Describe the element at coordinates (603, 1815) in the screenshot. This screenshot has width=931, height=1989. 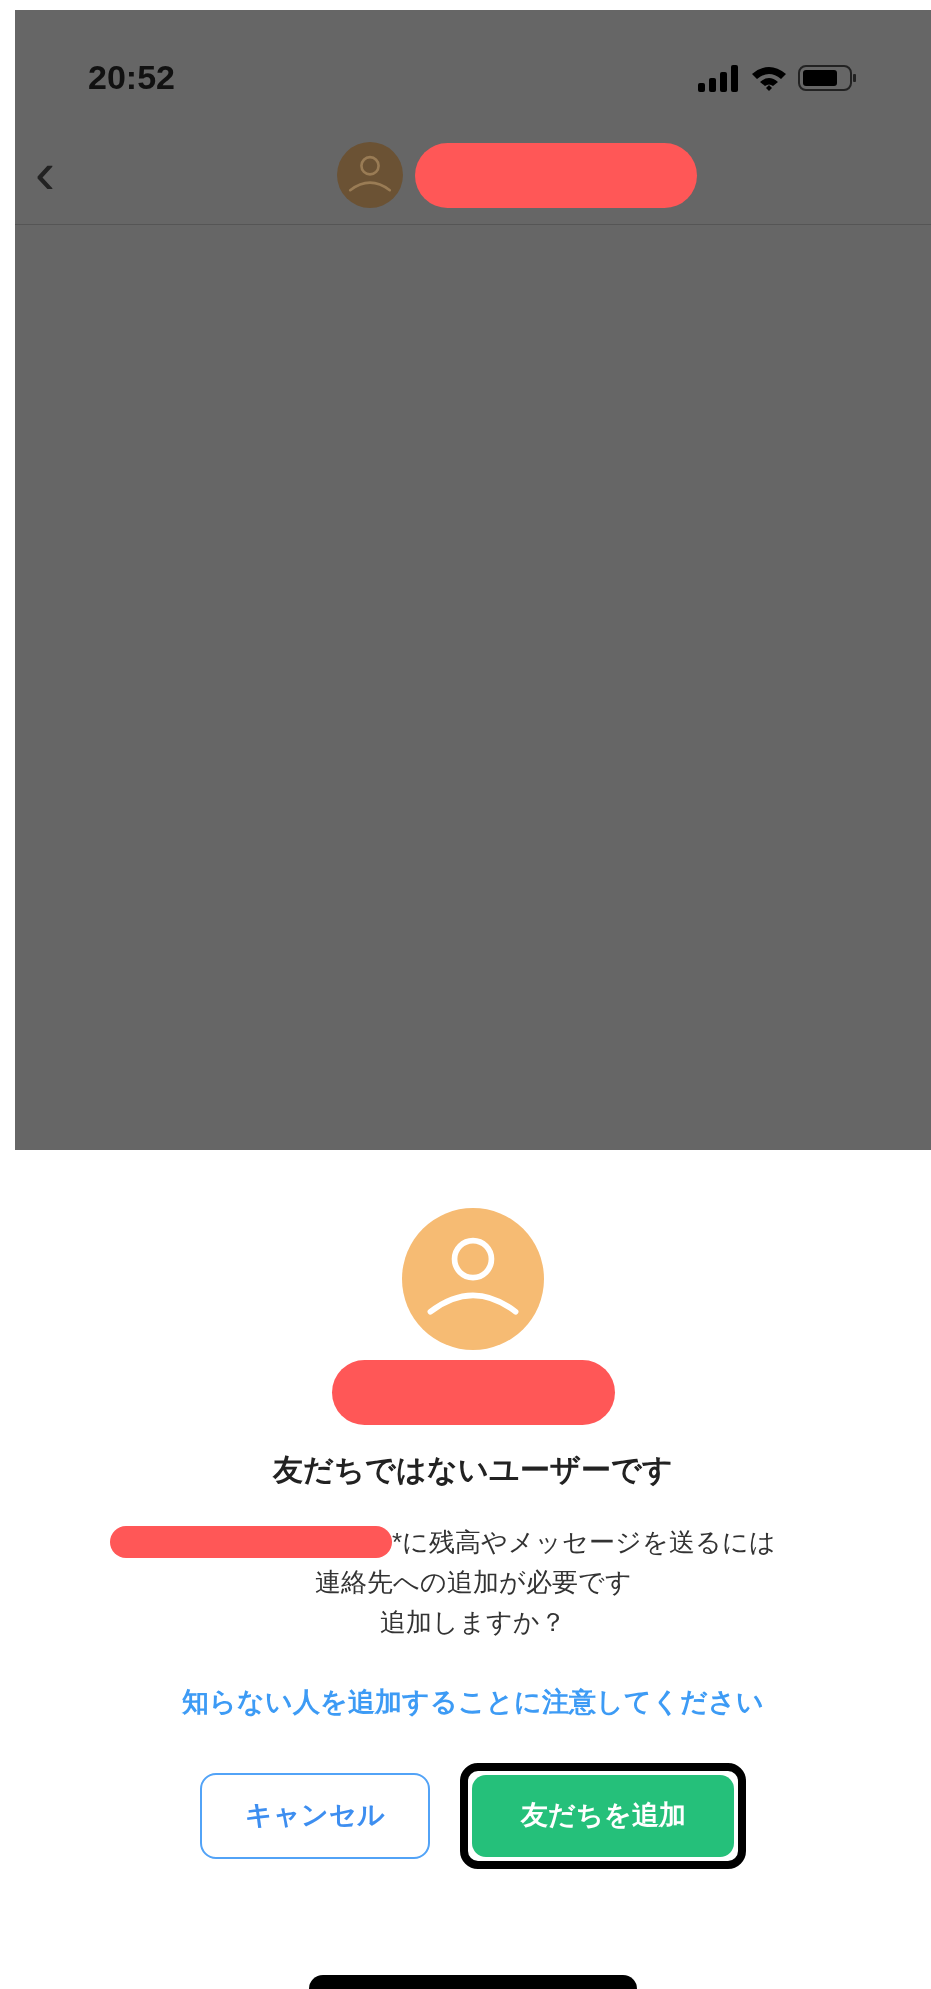
I see `add-friend-button: 友だちを追加` at that location.